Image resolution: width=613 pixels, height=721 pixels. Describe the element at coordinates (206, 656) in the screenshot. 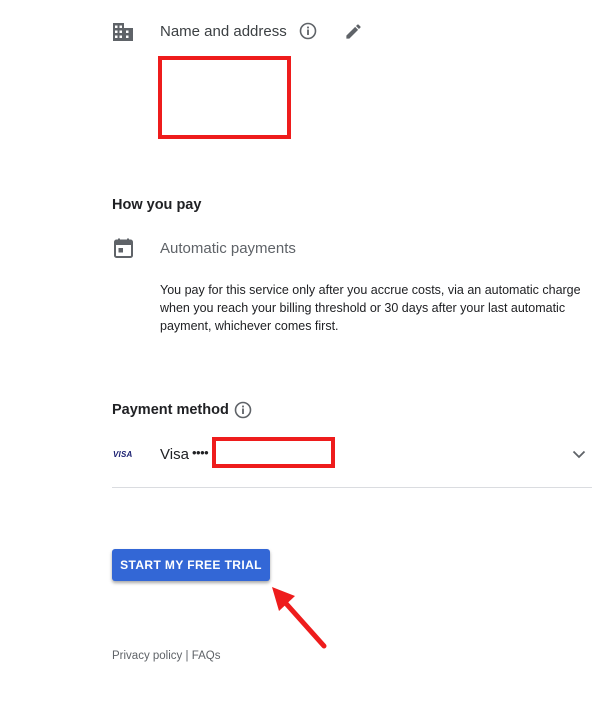

I see `faqs-link: FAQs` at that location.